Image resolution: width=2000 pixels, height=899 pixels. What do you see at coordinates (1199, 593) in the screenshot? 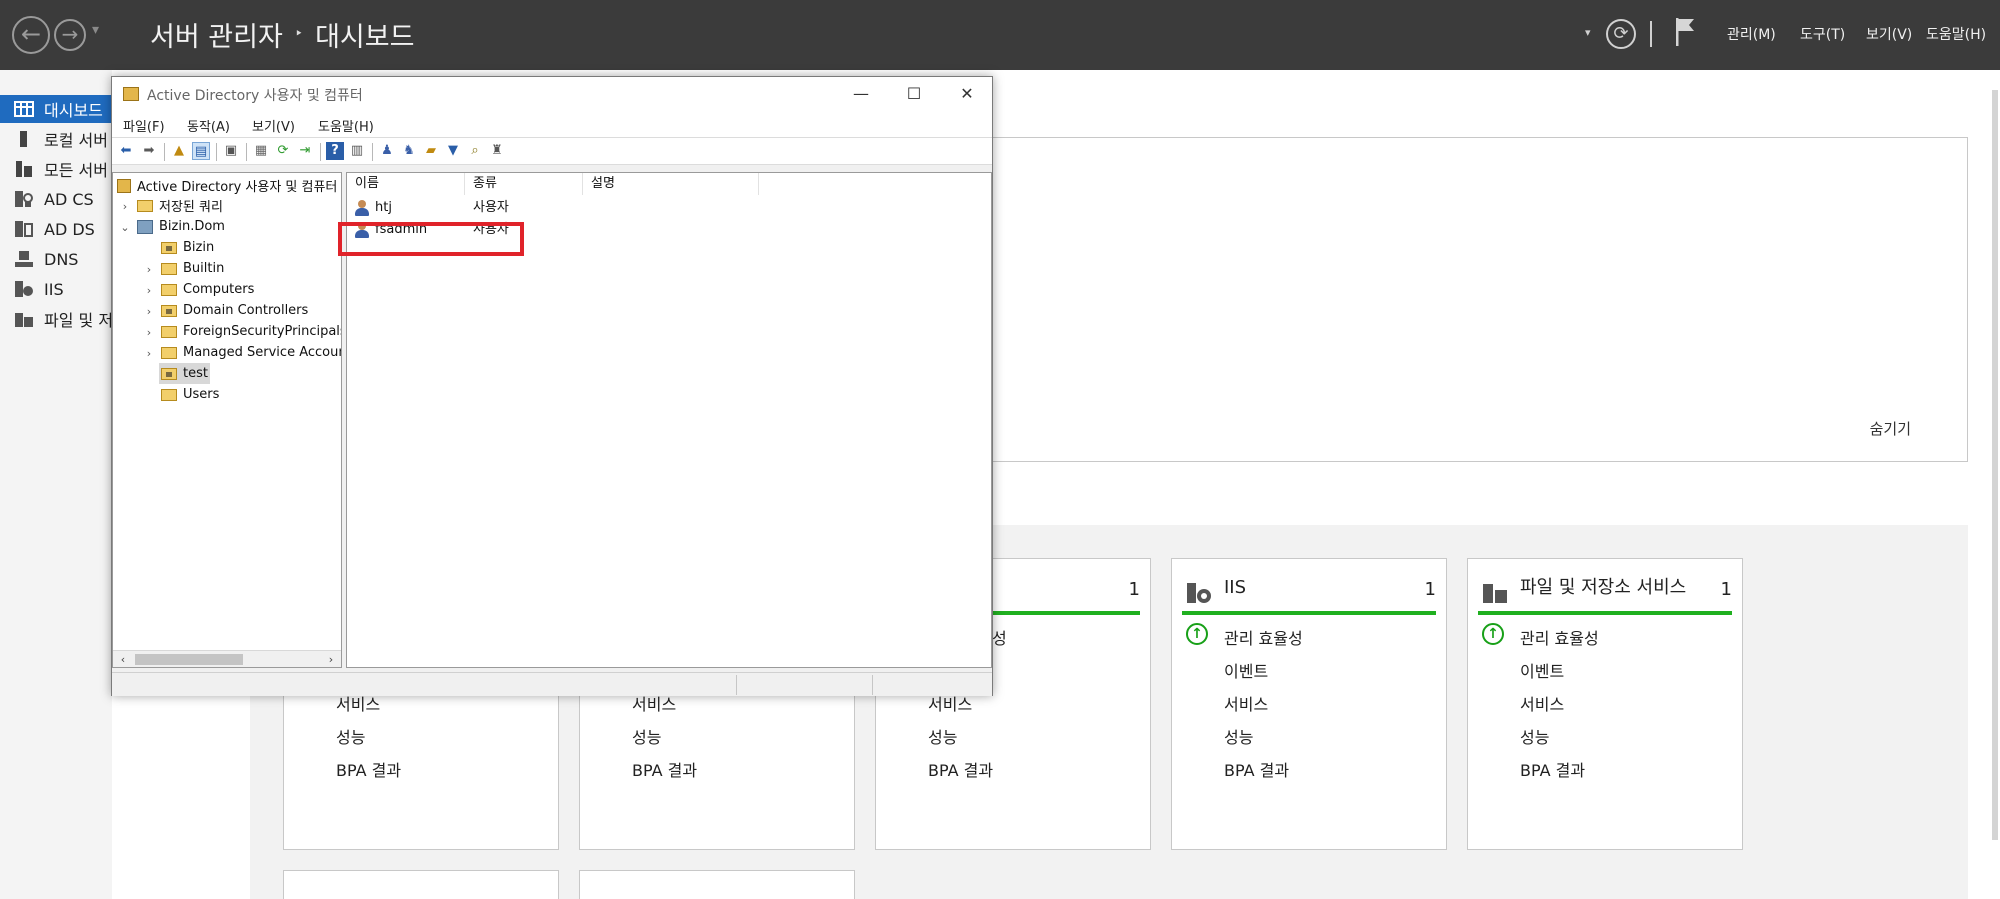
I see `iis-icon` at bounding box center [1199, 593].